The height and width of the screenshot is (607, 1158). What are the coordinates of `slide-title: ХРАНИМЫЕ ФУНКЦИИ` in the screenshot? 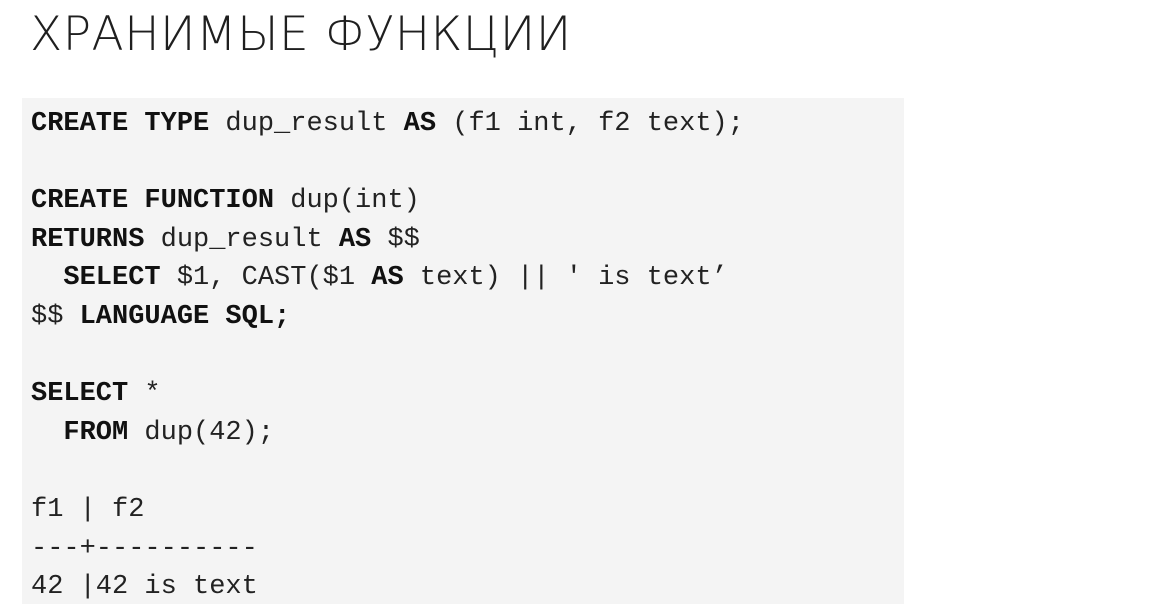 It's located at (301, 34).